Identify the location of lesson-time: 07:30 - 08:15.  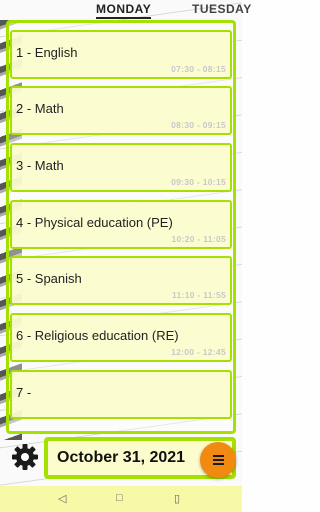
(198, 69).